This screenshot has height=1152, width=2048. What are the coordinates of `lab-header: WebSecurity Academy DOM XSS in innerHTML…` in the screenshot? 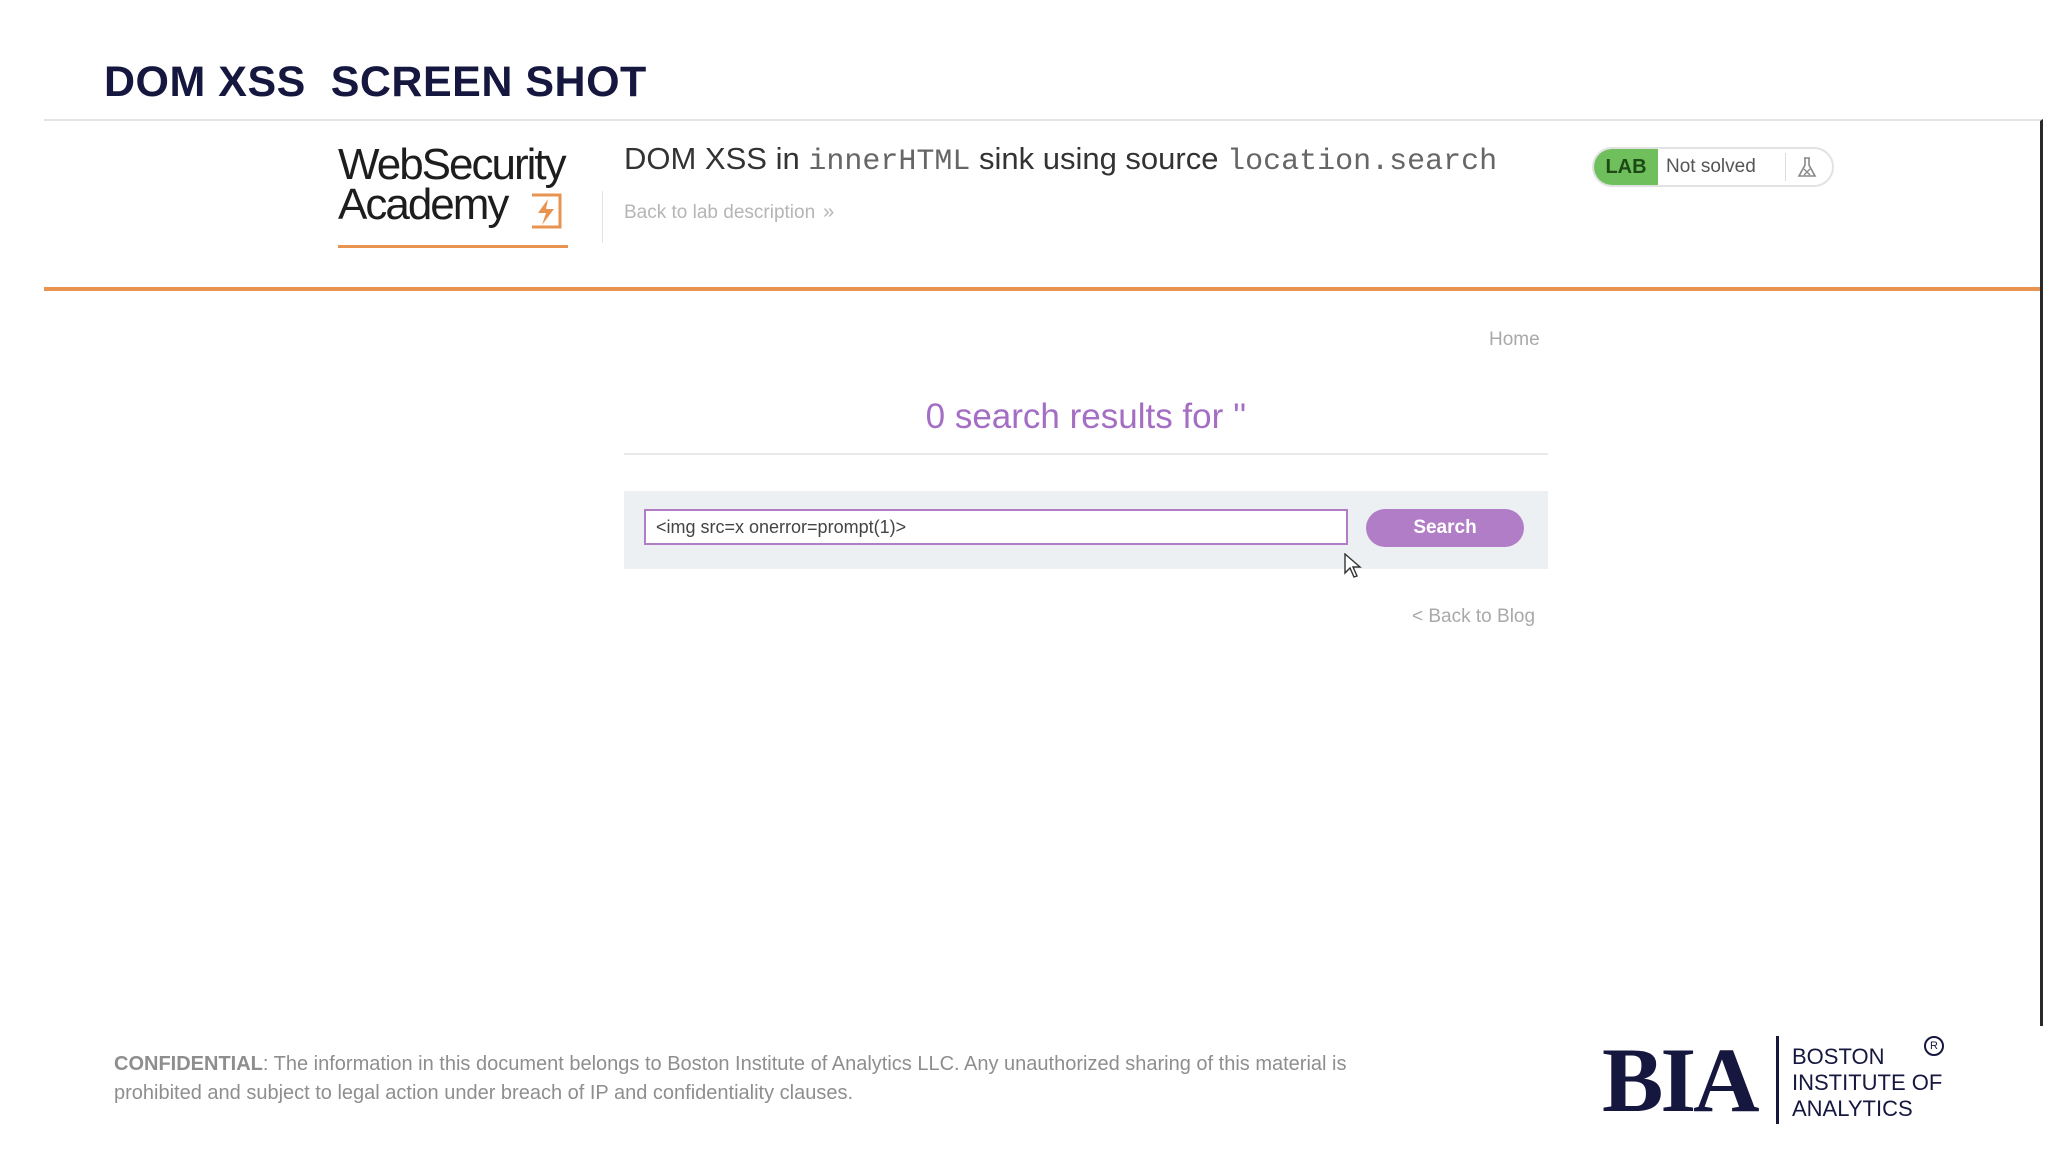 It's located at (1042, 205).